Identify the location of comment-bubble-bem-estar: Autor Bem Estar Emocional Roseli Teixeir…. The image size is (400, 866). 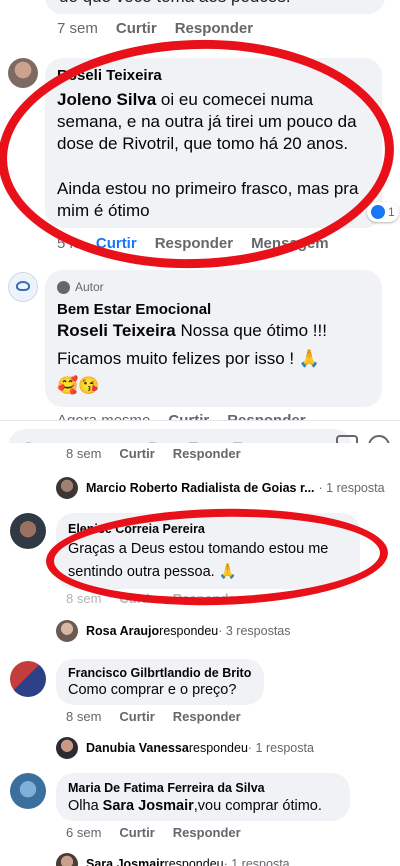
(213, 338).